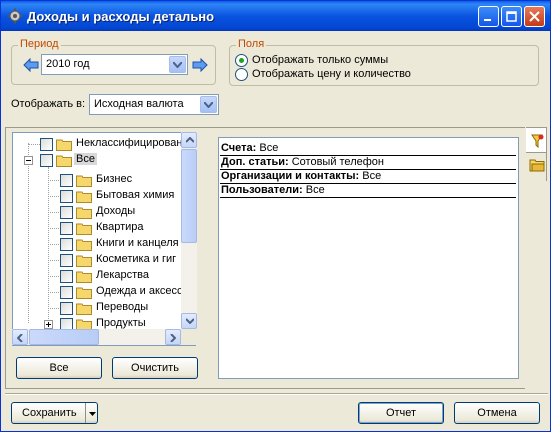 This screenshot has height=432, width=551. I want to click on tree-item: Все, so click(104, 160).